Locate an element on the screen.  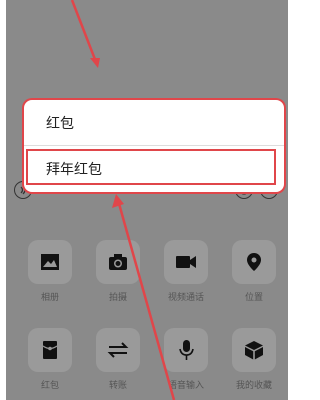
annotation-arrow-bottom is located at coordinates (146, 299).